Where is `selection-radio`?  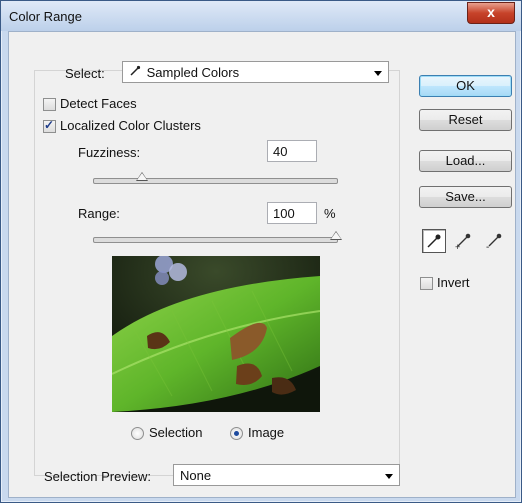
selection-radio is located at coordinates (137, 433).